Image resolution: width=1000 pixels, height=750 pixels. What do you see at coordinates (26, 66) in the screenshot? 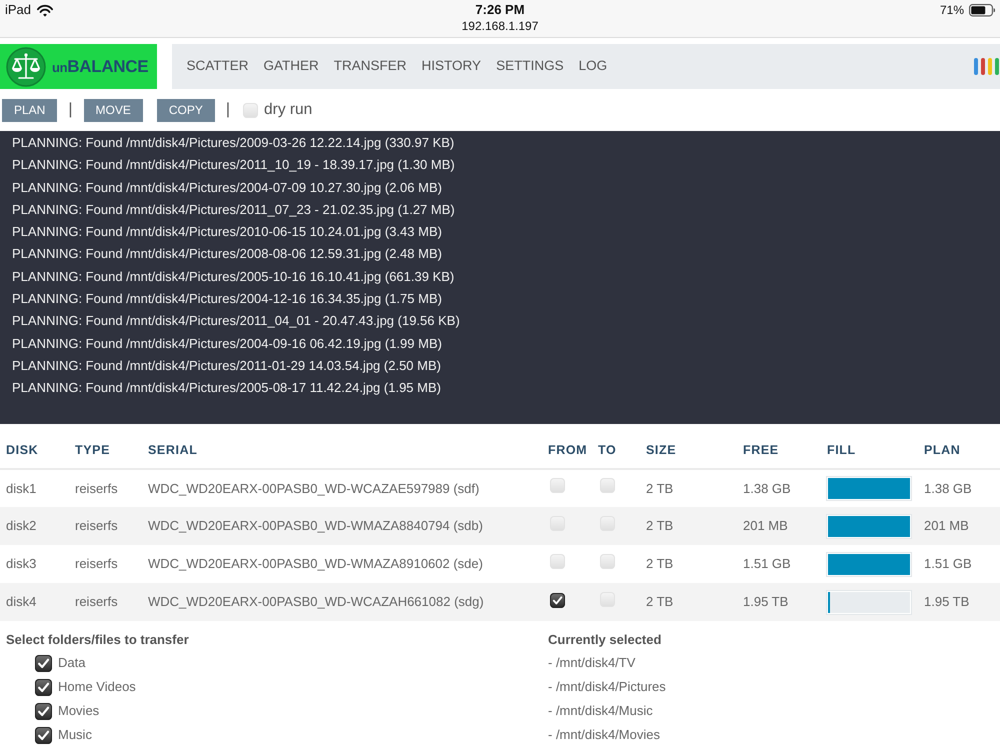
I see `scales-icon` at bounding box center [26, 66].